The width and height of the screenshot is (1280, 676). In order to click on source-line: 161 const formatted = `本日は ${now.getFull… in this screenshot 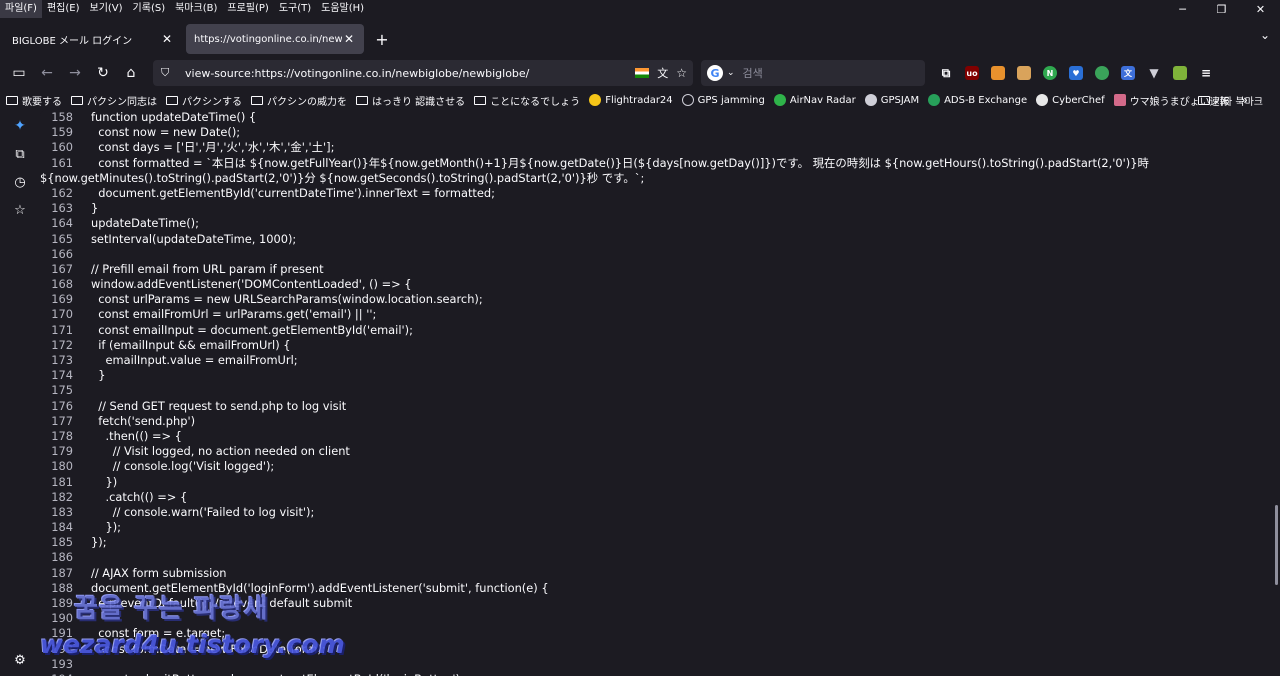, I will do `click(656, 171)`.